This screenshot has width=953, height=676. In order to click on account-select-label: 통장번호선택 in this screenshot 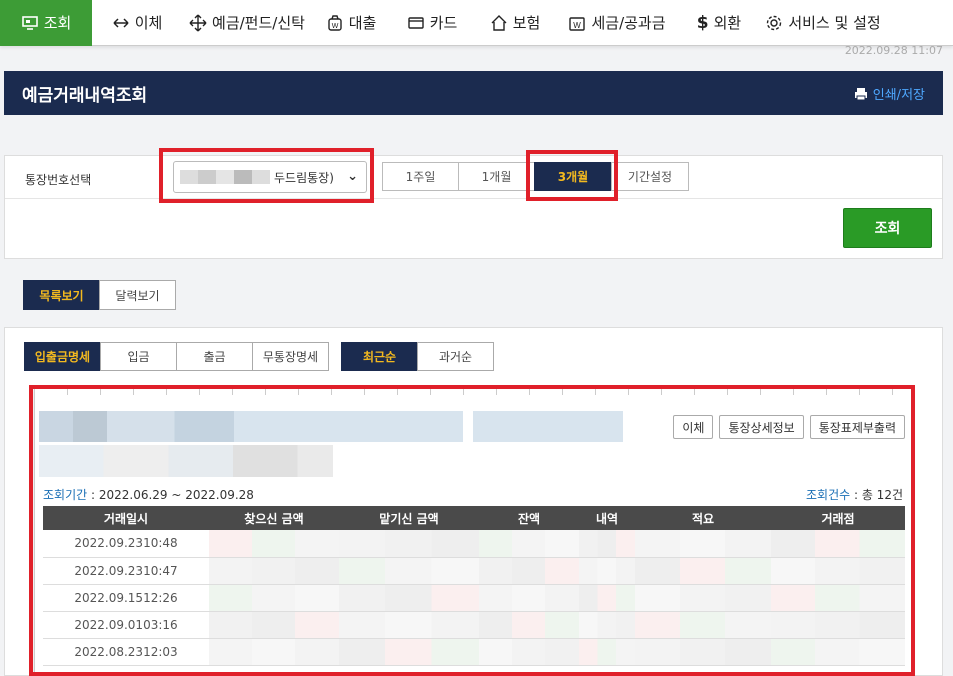, I will do `click(58, 180)`.